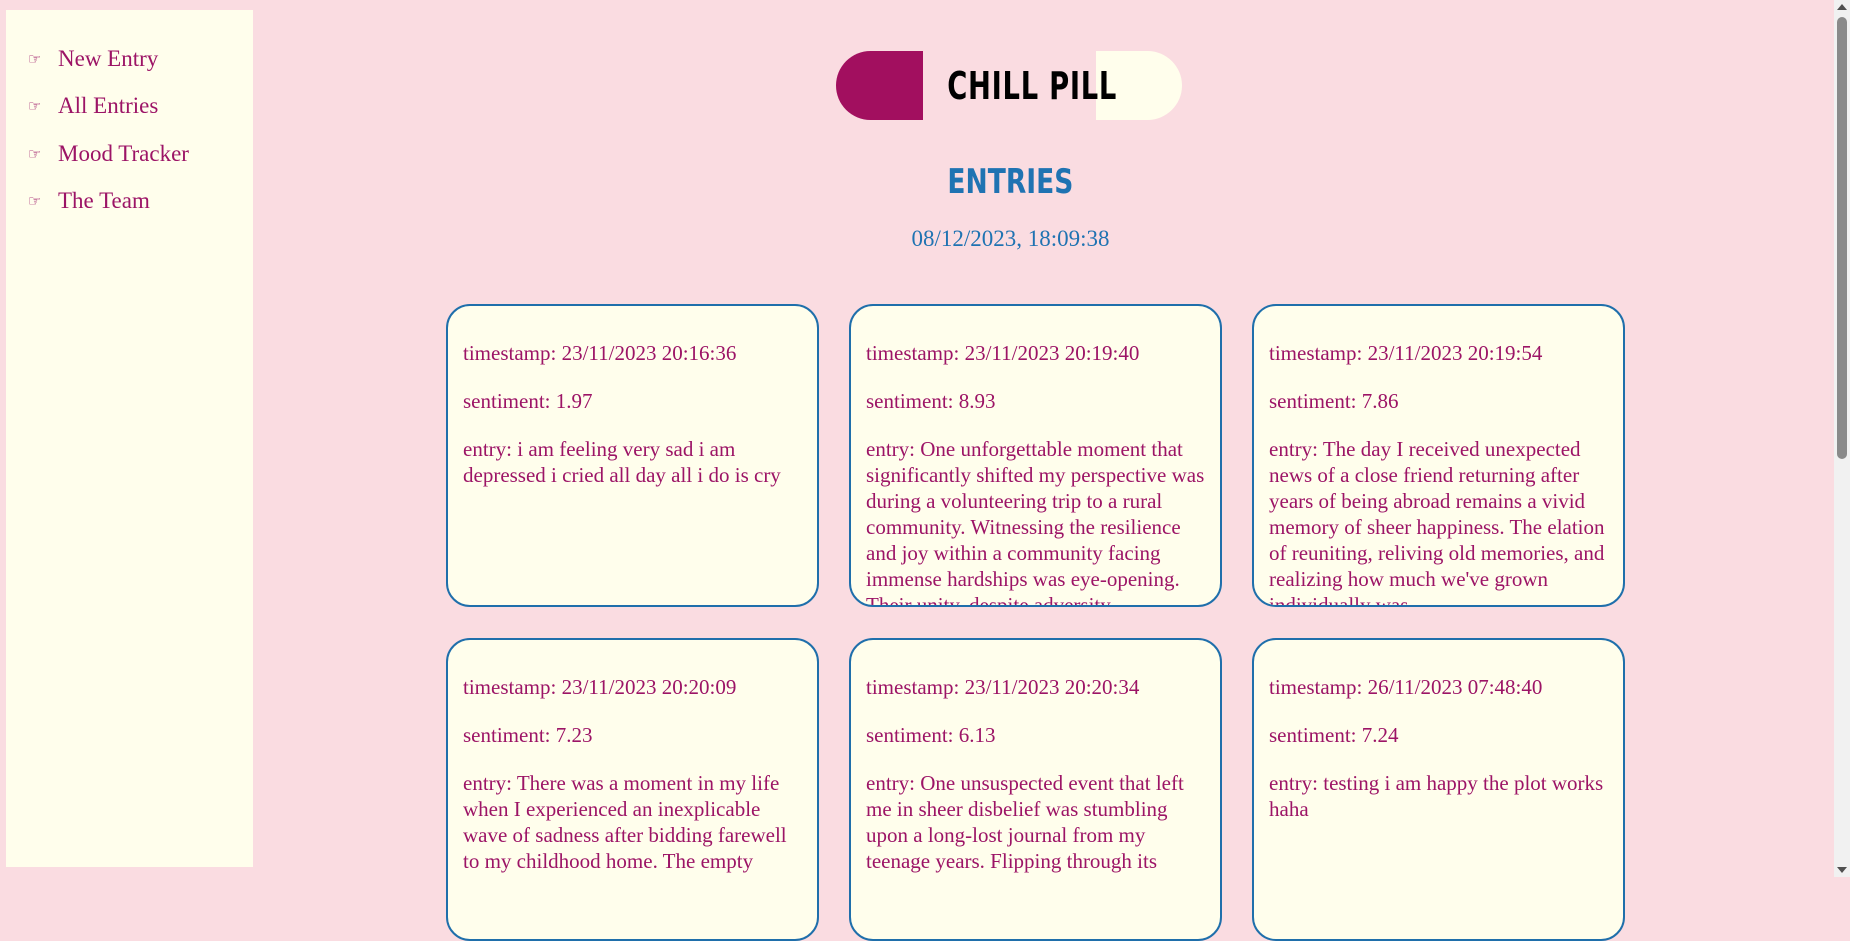  What do you see at coordinates (1842, 7) in the screenshot?
I see `scroll-up-icon` at bounding box center [1842, 7].